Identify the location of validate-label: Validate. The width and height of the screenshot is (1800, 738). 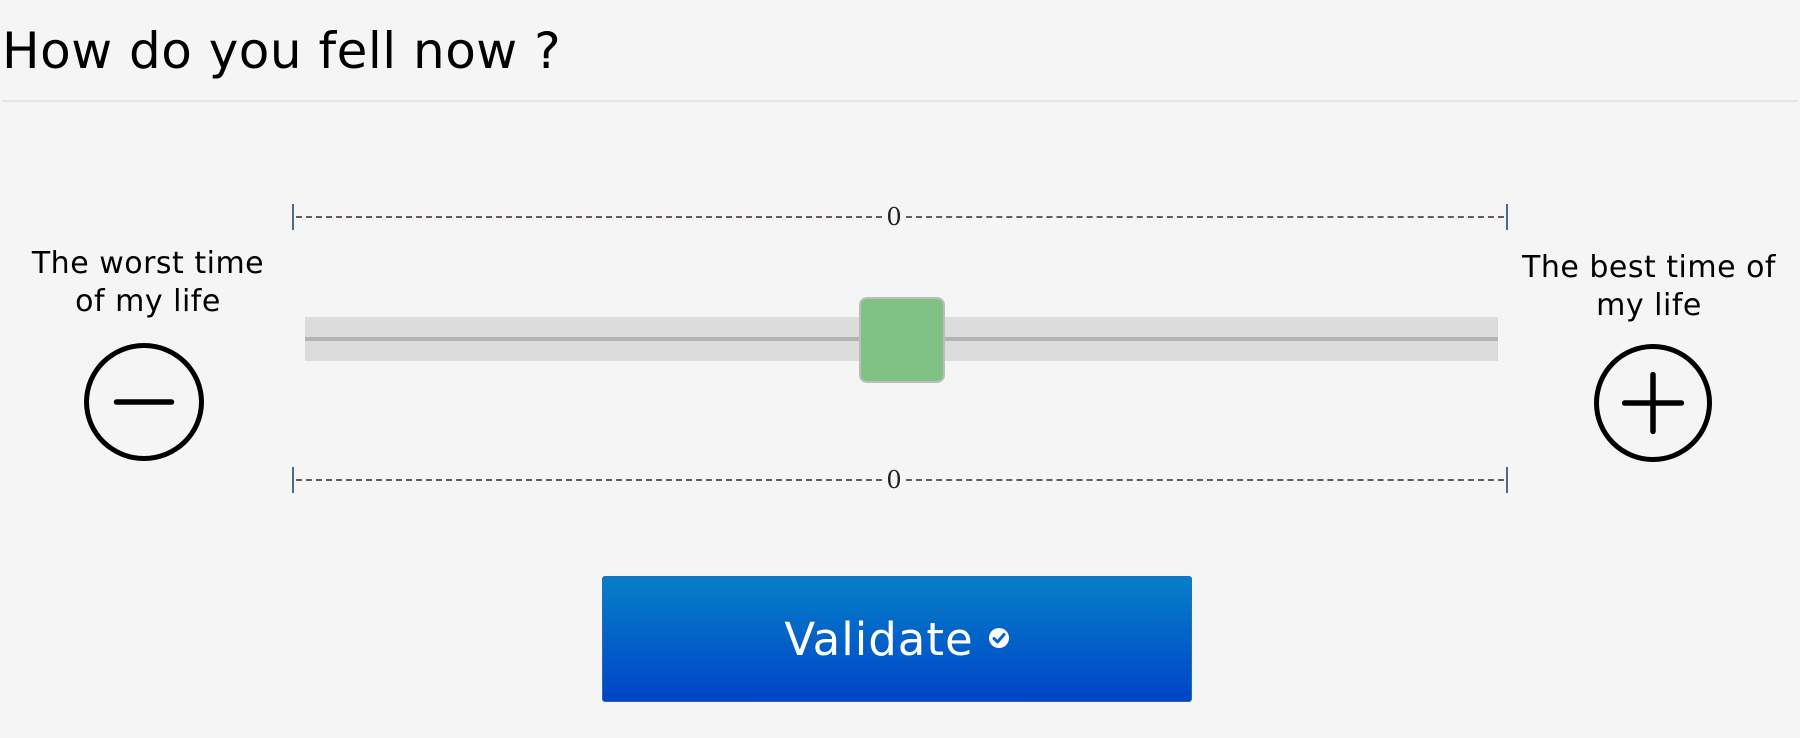
(879, 639).